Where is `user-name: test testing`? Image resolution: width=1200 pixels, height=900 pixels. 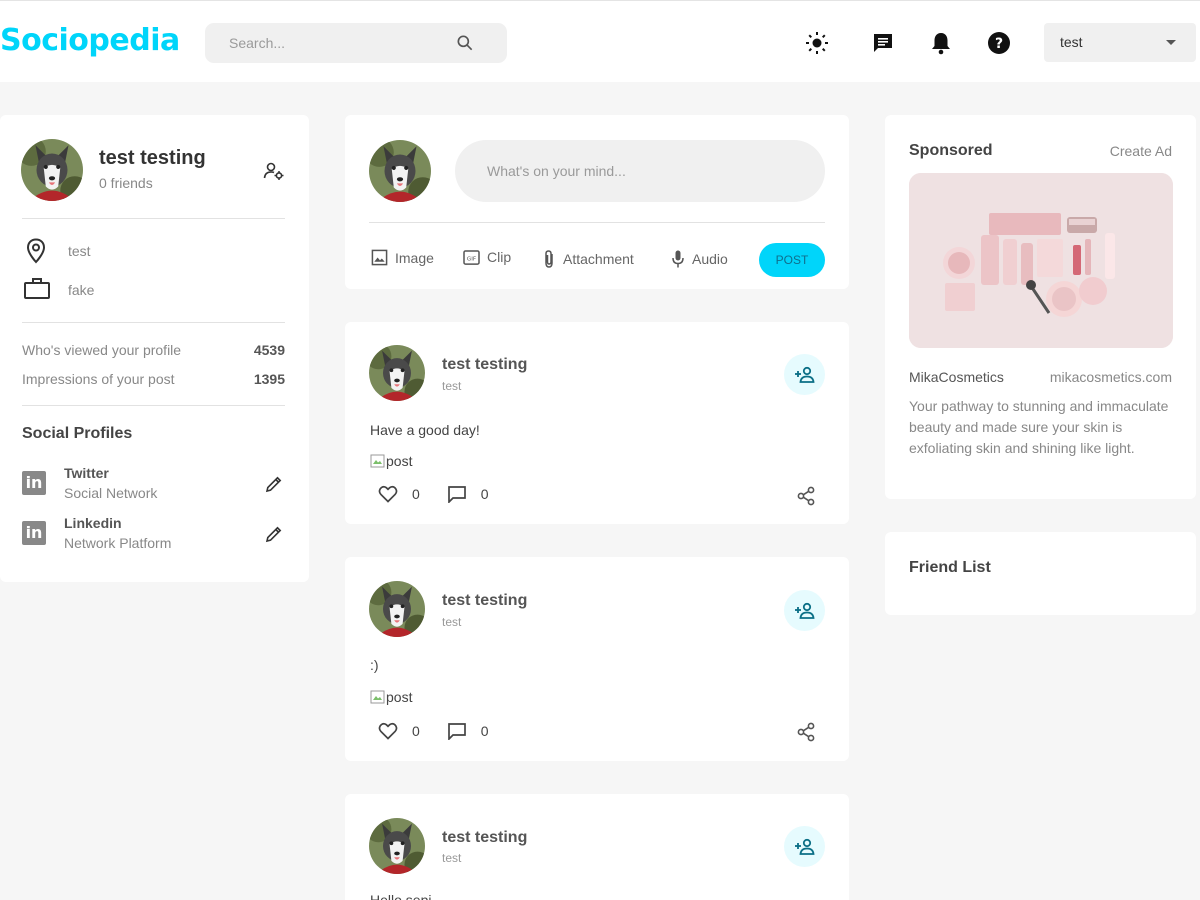 user-name: test testing is located at coordinates (152, 158).